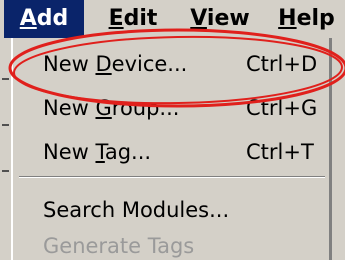 The height and width of the screenshot is (268, 345). I want to click on menu-help: Help, so click(306, 19).